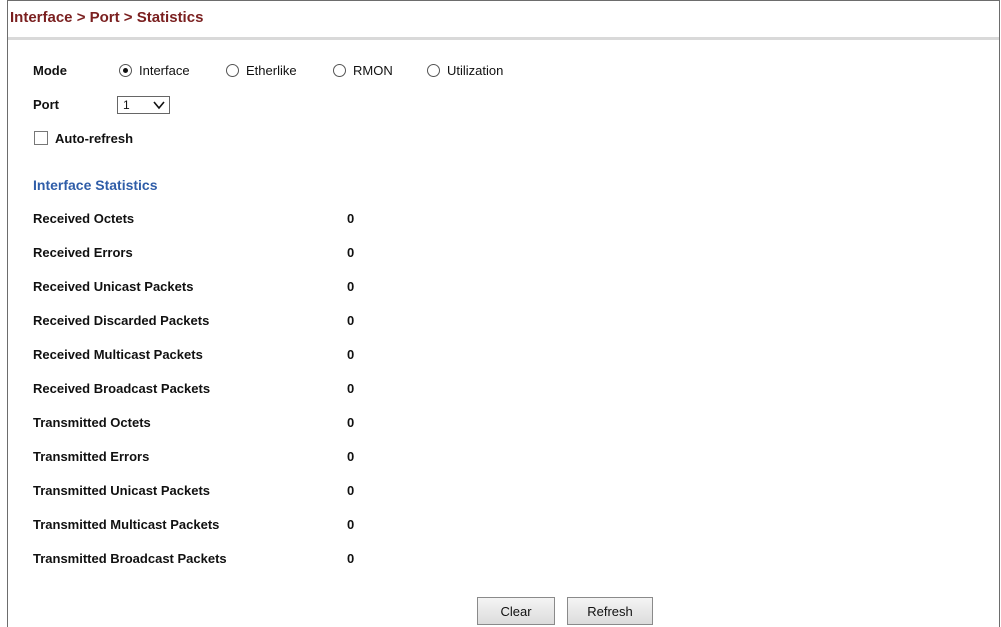  Describe the element at coordinates (203, 459) in the screenshot. I see `stat-row: Transmitted Errors 0` at that location.